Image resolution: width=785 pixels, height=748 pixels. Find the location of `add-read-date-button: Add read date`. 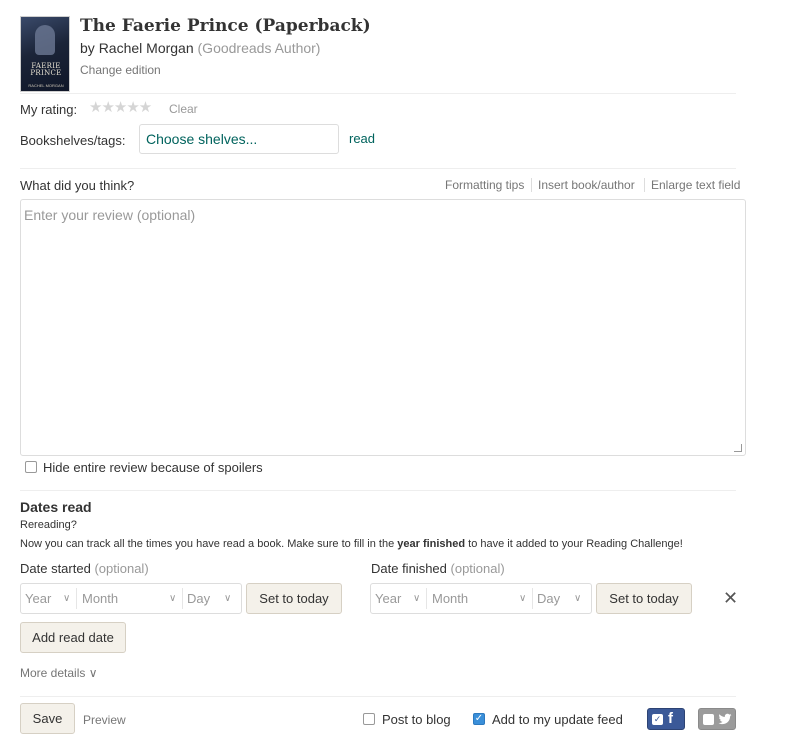

add-read-date-button: Add read date is located at coordinates (73, 637).